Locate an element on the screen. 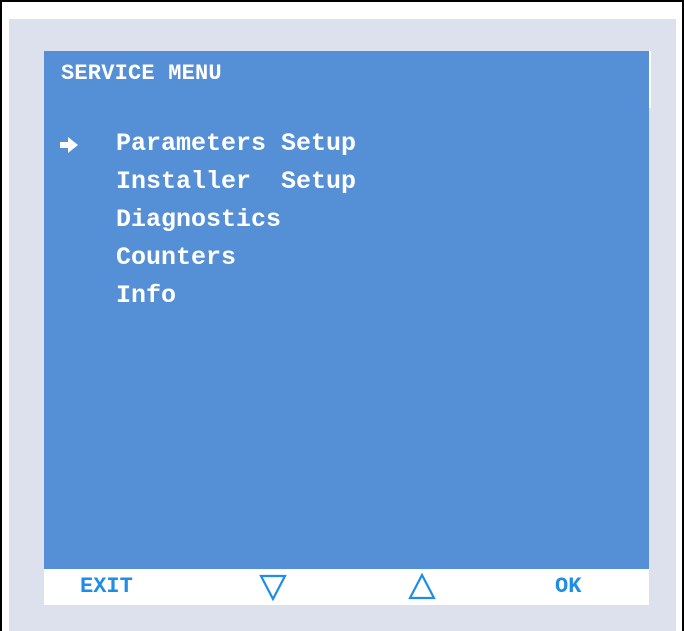 This screenshot has width=684, height=631. down-triangle-outline-icon is located at coordinates (273, 588).